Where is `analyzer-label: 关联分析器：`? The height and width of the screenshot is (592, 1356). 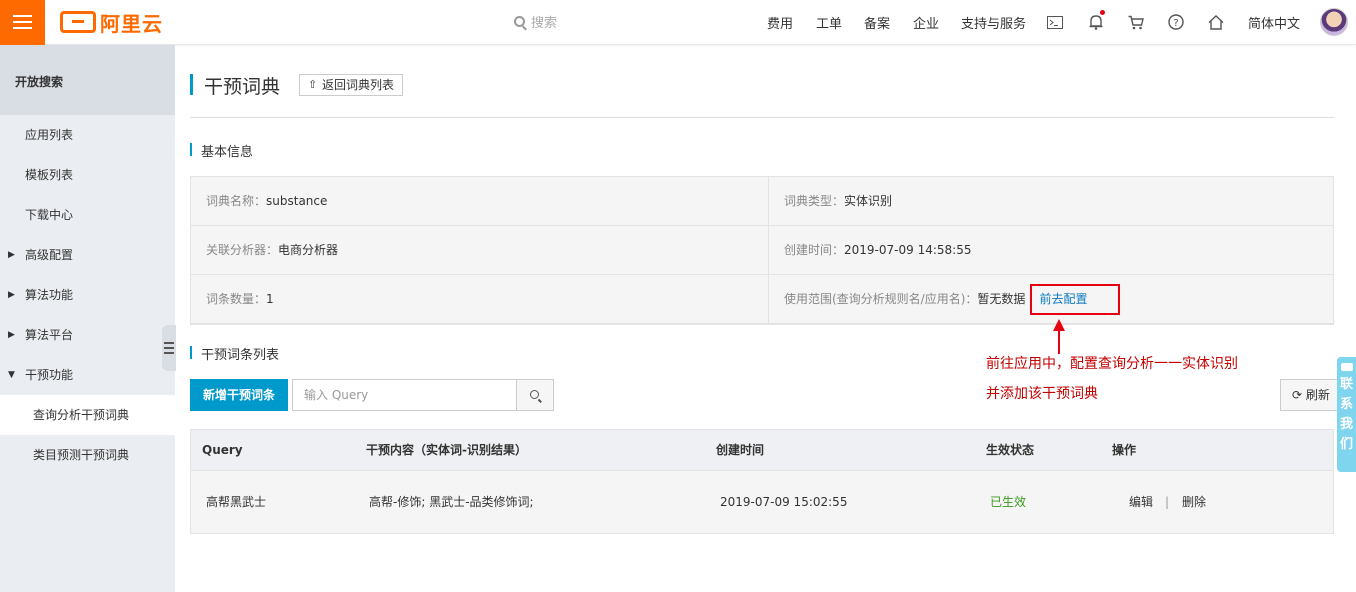 analyzer-label: 关联分析器： is located at coordinates (242, 250).